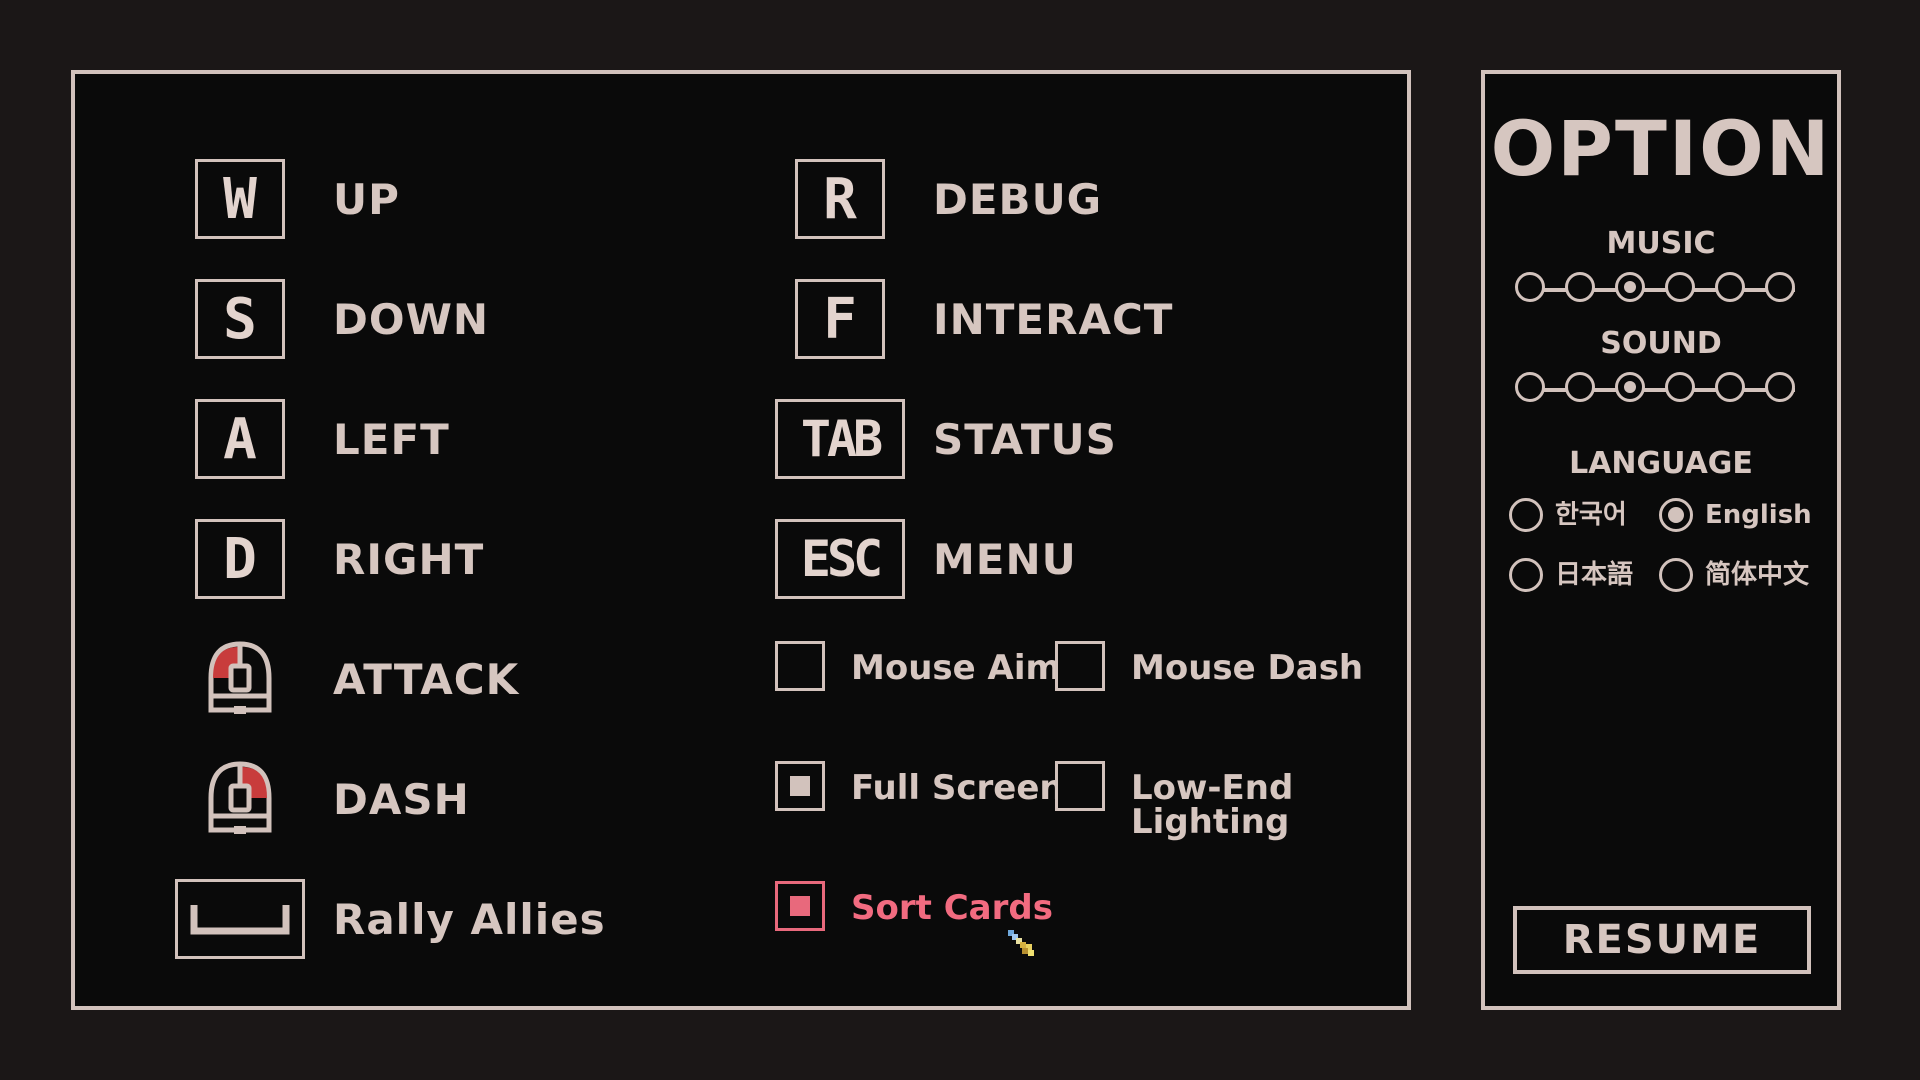 The height and width of the screenshot is (1080, 1920). What do you see at coordinates (840, 559) in the screenshot?
I see `key-esc: ESC` at bounding box center [840, 559].